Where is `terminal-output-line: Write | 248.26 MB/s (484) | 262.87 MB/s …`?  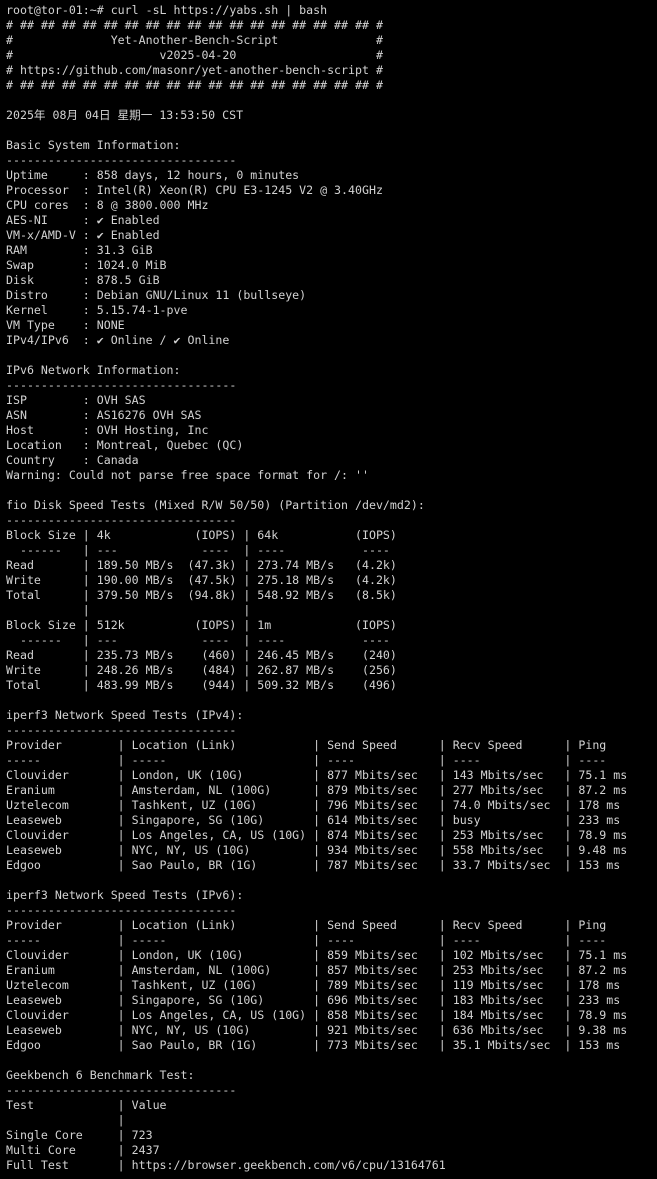 terminal-output-line: Write | 248.26 MB/s (484) | 262.87 MB/s … is located at coordinates (201, 670).